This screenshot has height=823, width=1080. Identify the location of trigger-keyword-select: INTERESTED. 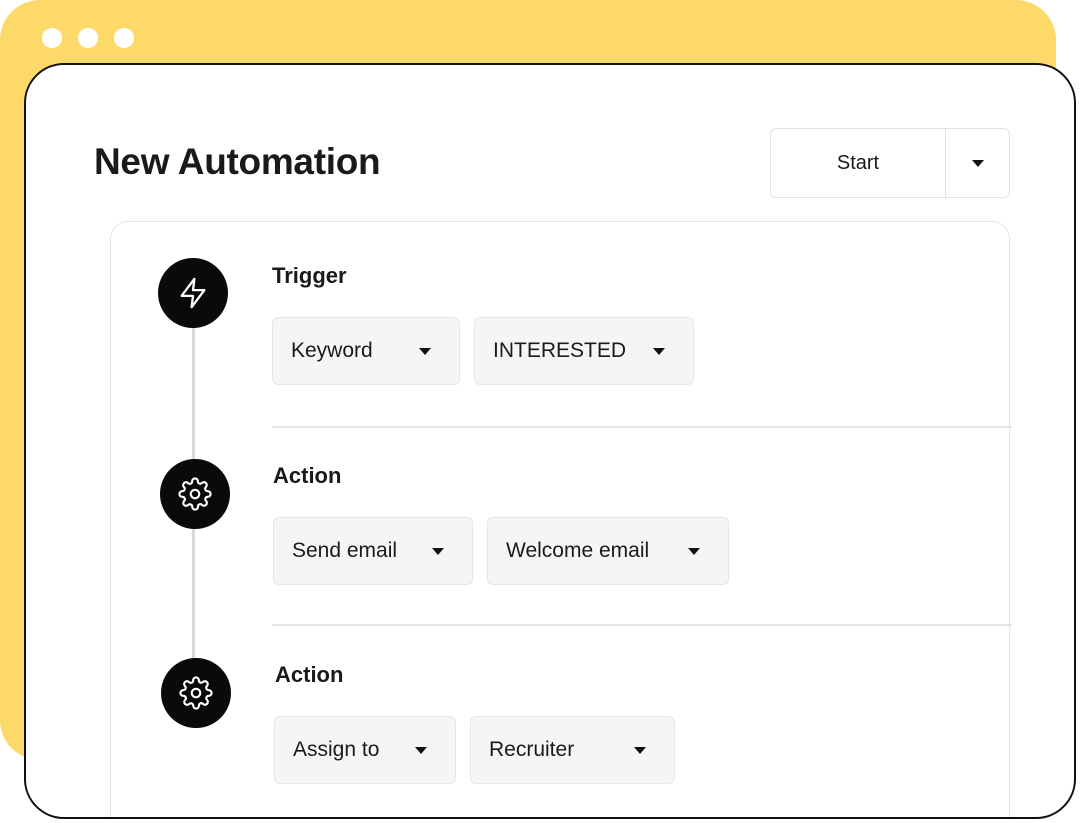
(584, 351).